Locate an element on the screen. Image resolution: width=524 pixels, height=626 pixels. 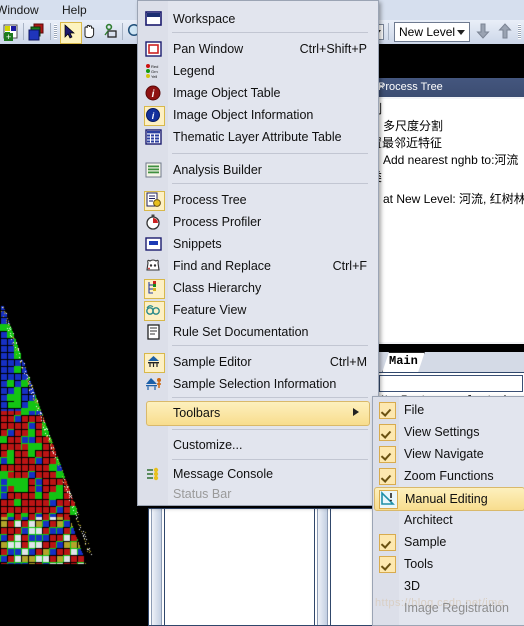
submenu-item-view-settings: View Settings is located at coordinates (448, 432).